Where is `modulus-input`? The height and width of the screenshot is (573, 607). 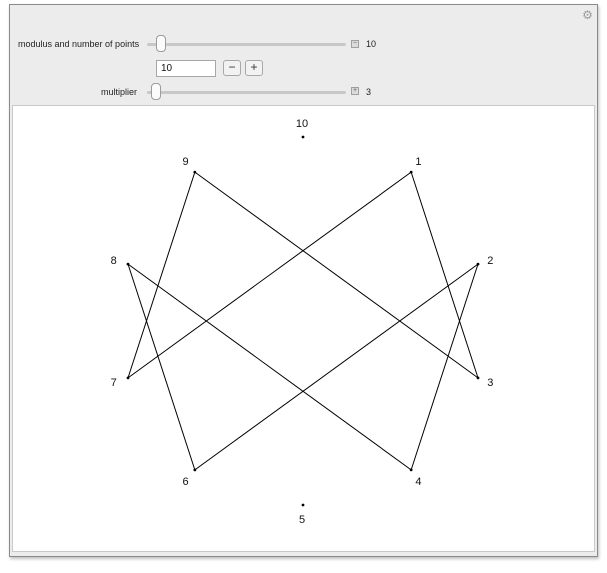 modulus-input is located at coordinates (186, 68).